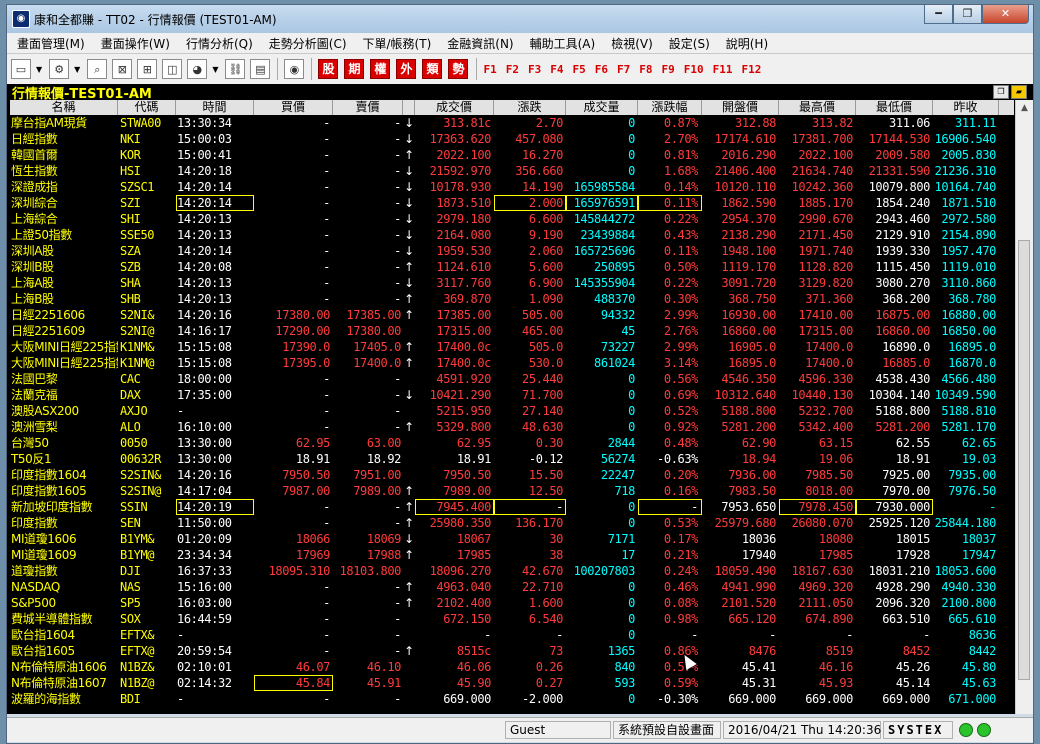 Image resolution: width=1040 pixels, height=744 pixels. I want to click on foreign-button: 外, so click(406, 69).